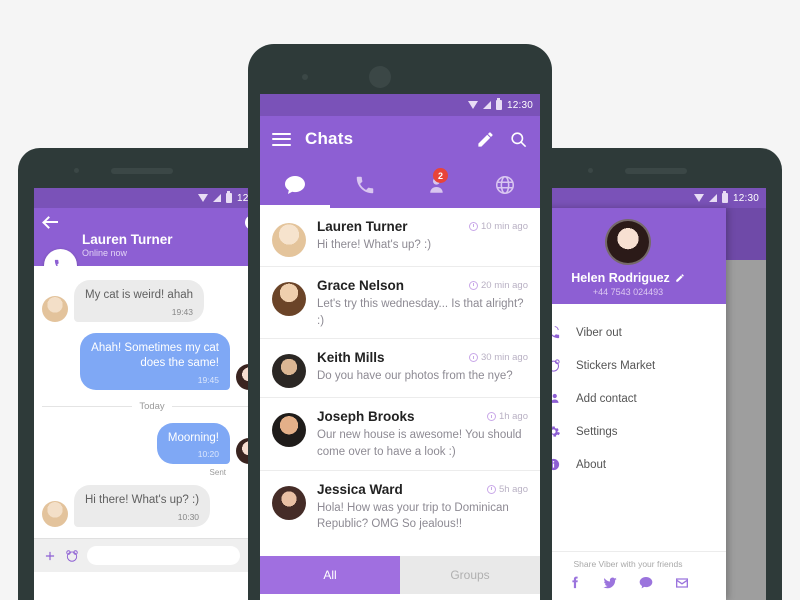 The image size is (800, 600). Describe the element at coordinates (152, 443) in the screenshot. I see `message-row-out: Moorning! 10:20` at that location.